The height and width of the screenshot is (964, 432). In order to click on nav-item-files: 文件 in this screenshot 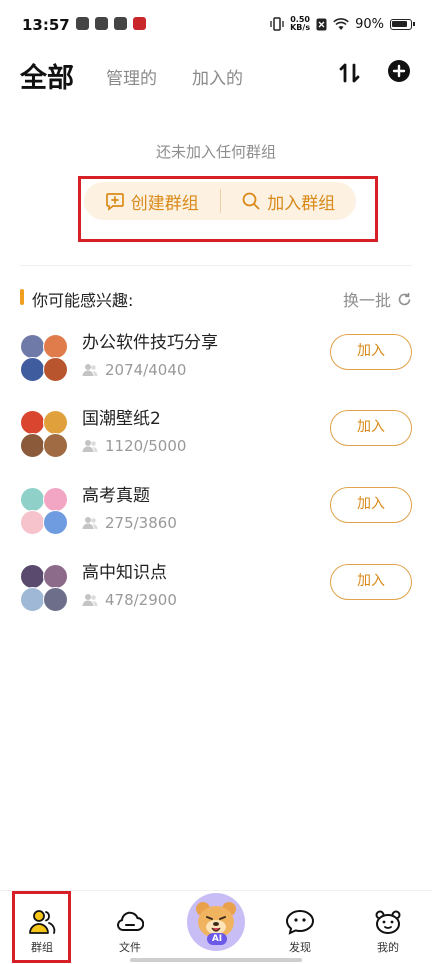, I will do `click(130, 932)`.